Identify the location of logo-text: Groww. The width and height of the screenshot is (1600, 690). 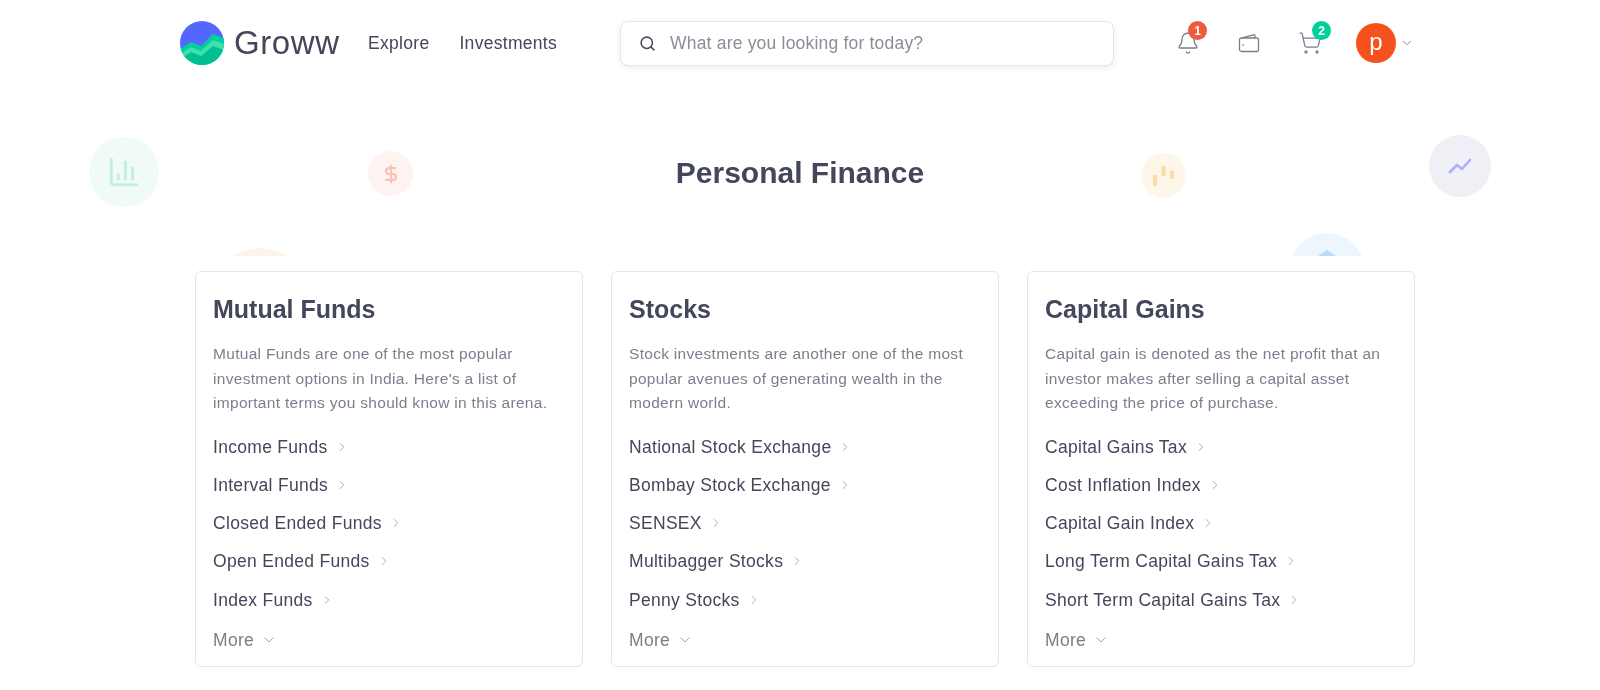
(287, 43).